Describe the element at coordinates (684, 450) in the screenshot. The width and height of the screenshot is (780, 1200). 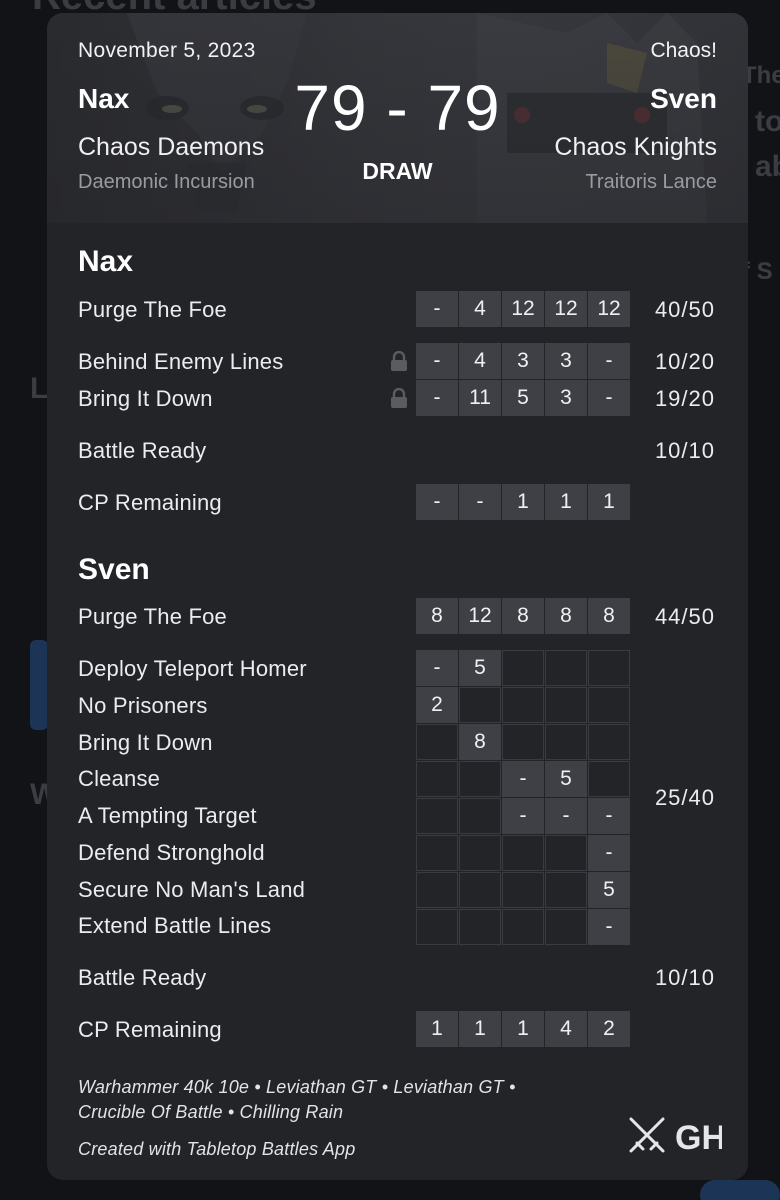
I see `battle-ready-total: 10/10` at that location.